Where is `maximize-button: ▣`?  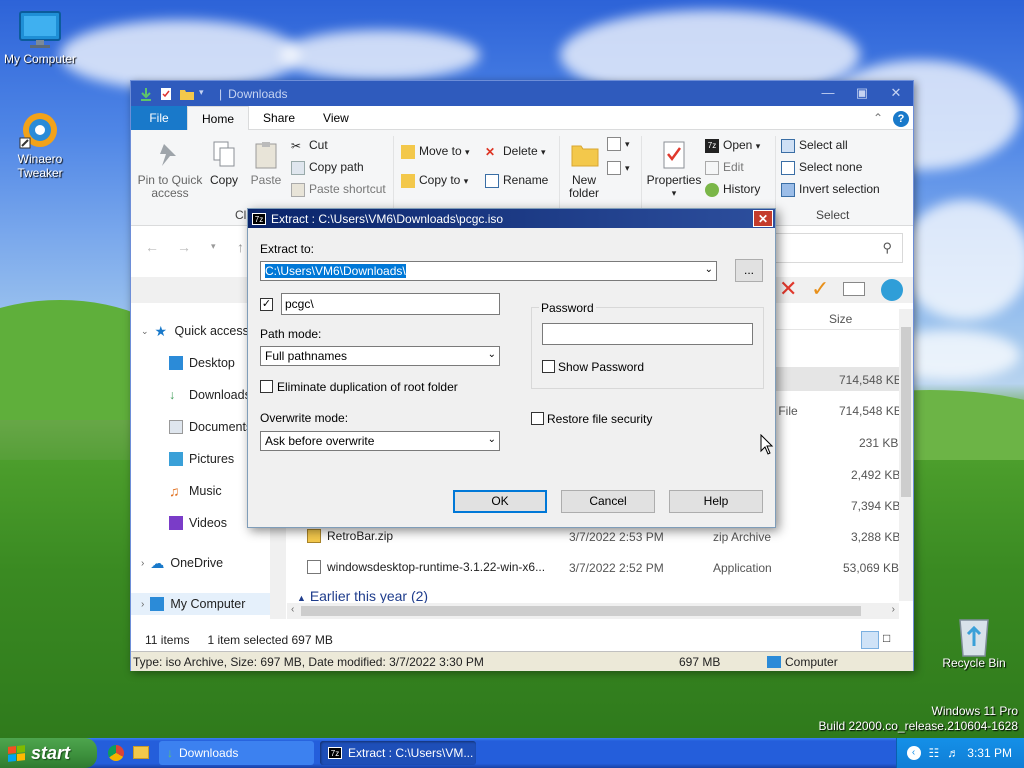 maximize-button: ▣ is located at coordinates (862, 93).